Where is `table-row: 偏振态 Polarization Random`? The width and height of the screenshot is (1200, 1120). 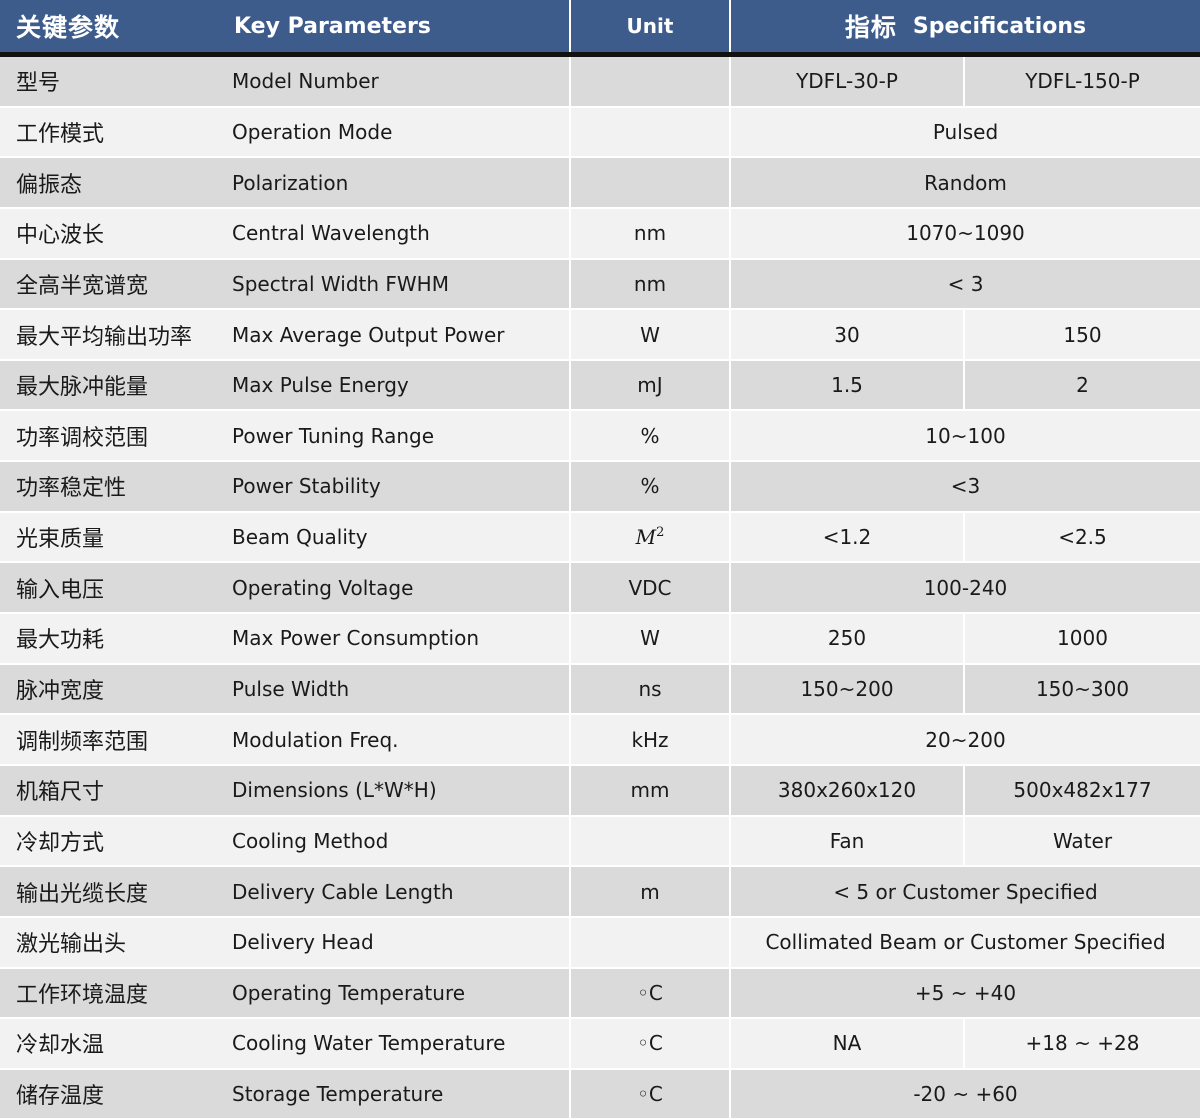
table-row: 偏振态 Polarization Random is located at coordinates (600, 183).